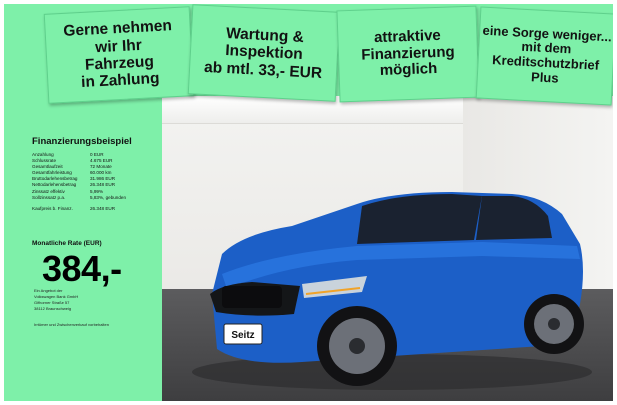 The width and height of the screenshot is (617, 405). Describe the element at coordinates (82, 268) in the screenshot. I see `monthly-rate-value: 384,-` at that location.